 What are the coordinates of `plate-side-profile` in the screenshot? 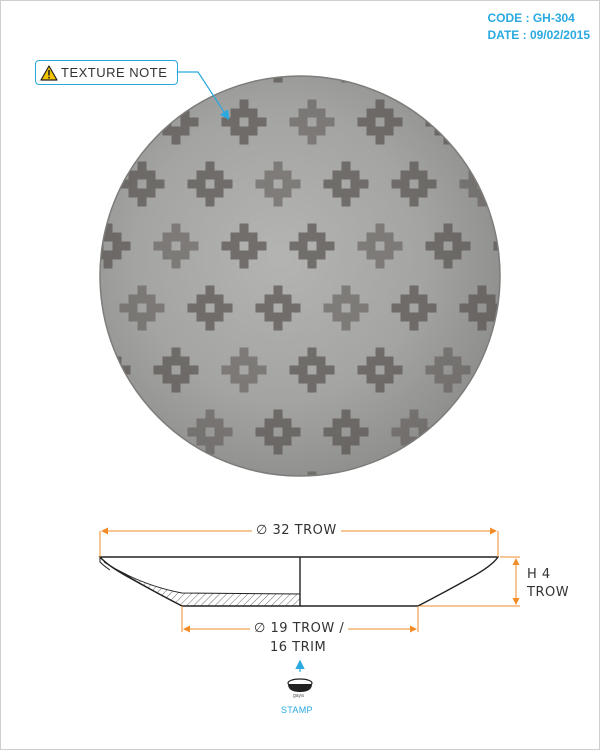 It's located at (299, 581).